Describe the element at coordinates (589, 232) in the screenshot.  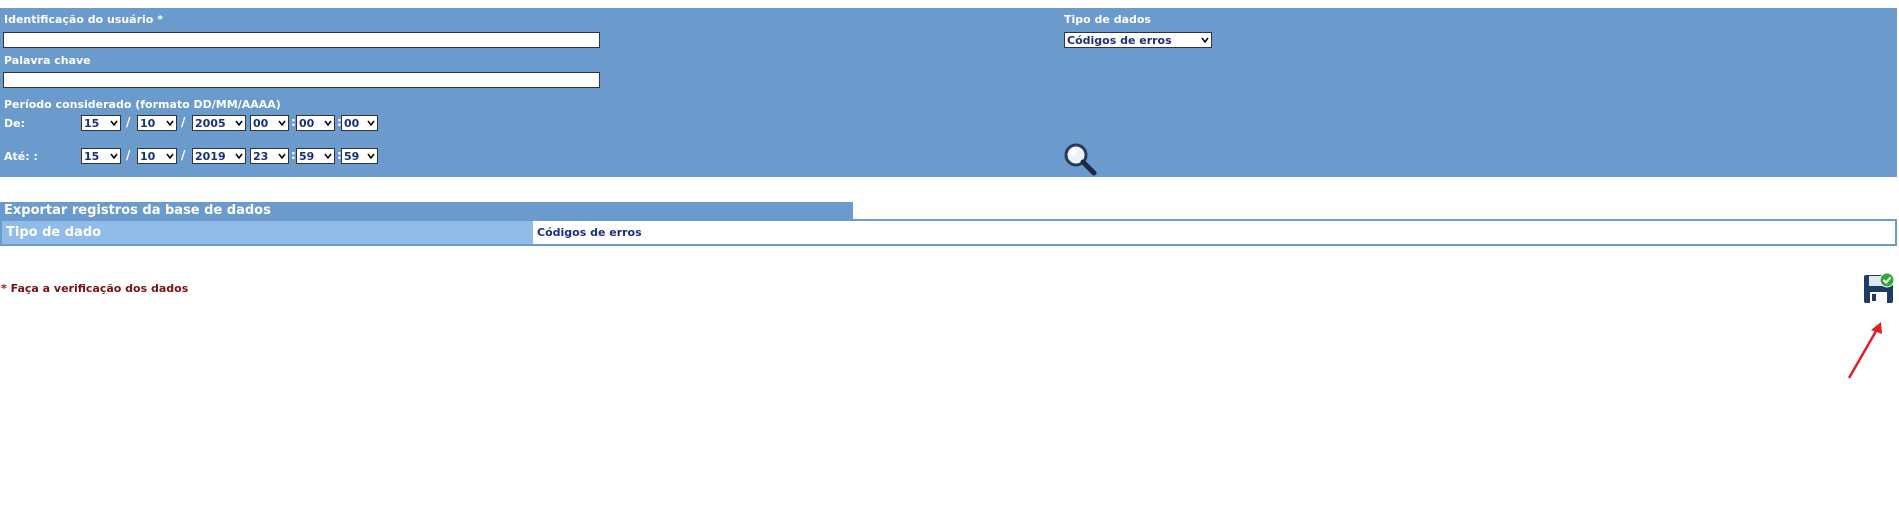
I see `export-row-value: Códigos de erros` at that location.